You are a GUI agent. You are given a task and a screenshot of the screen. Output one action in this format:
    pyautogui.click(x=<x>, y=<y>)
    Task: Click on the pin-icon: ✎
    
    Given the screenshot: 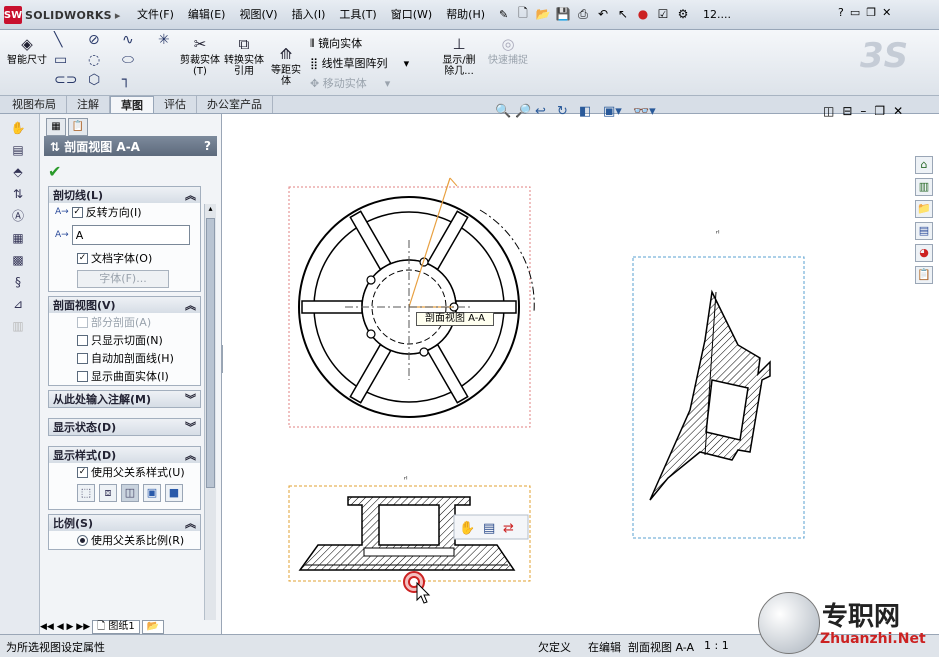 What is the action you would take?
    pyautogui.click(x=503, y=15)
    